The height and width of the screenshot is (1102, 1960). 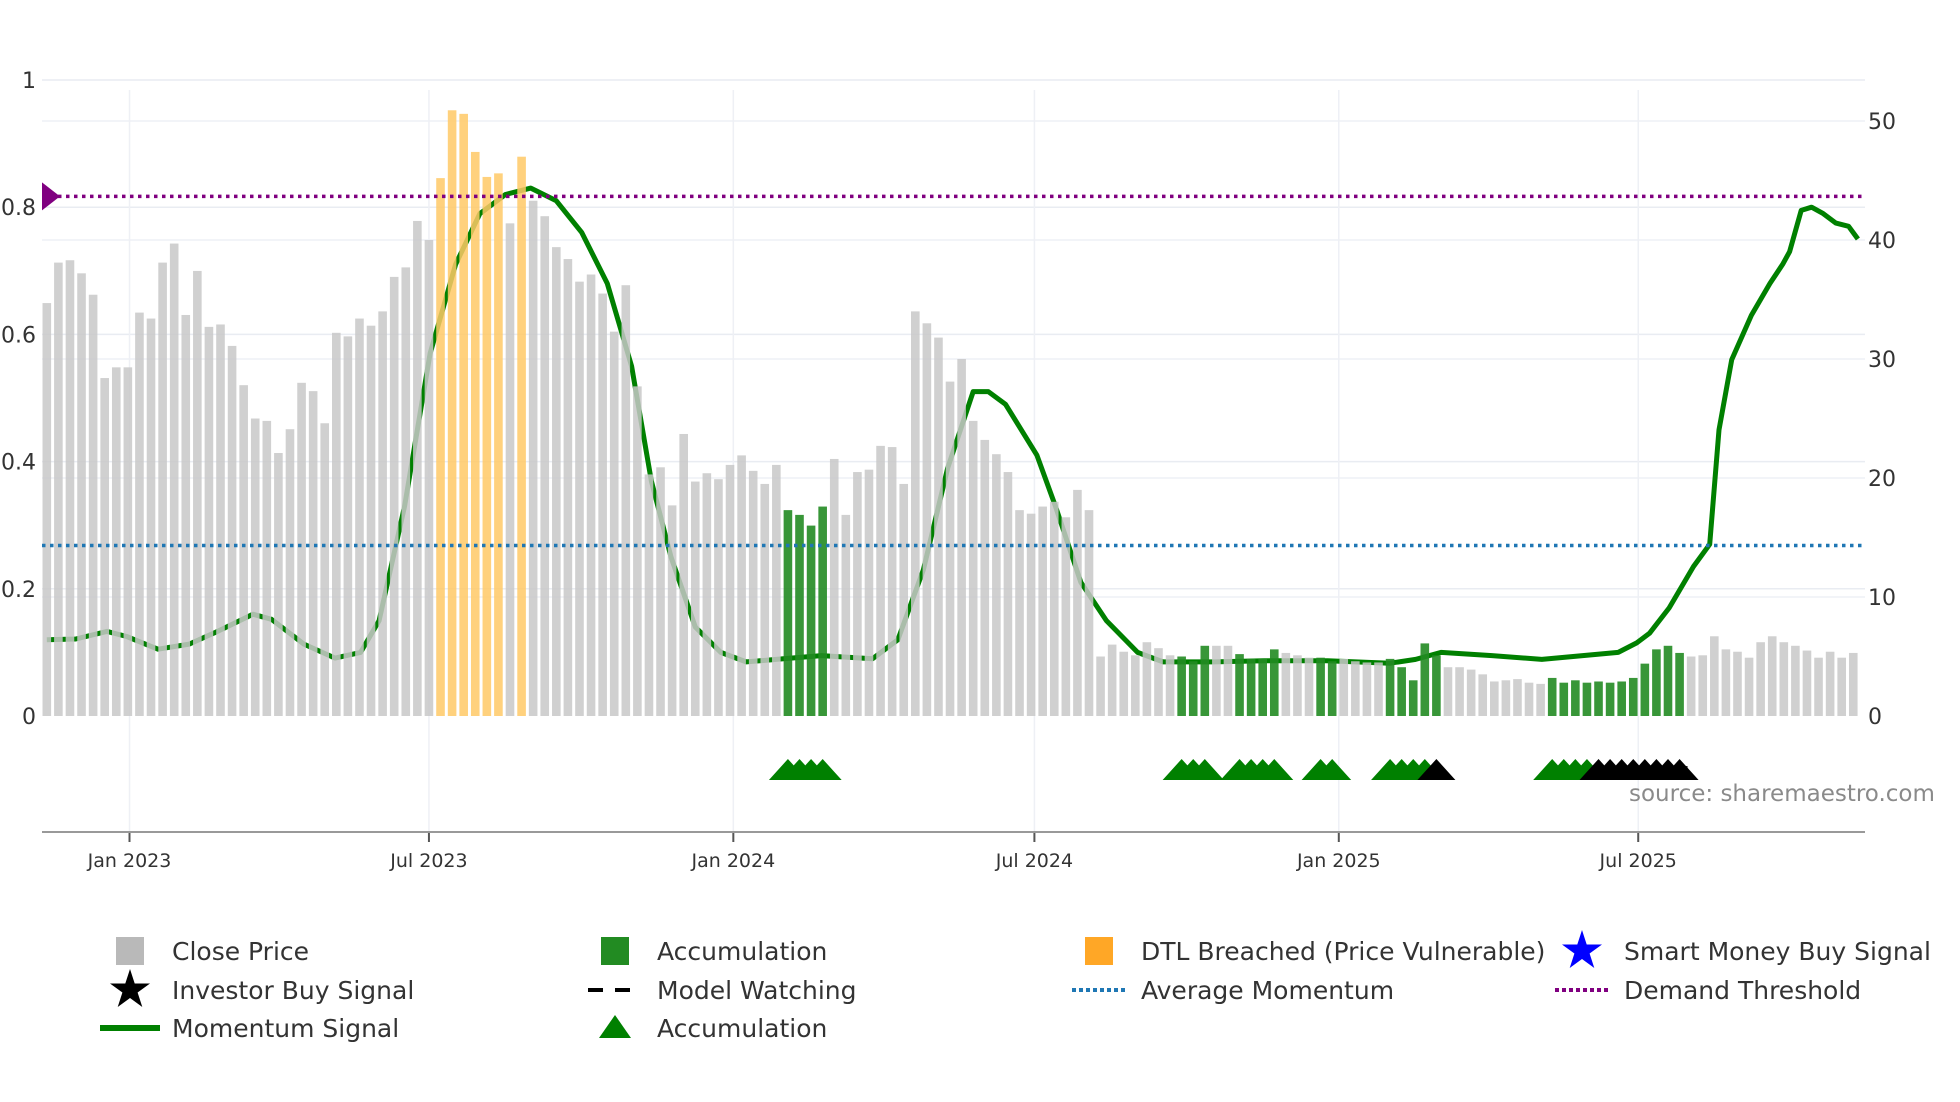 I want to click on accumulation-triangle-icon, so click(x=615, y=1026).